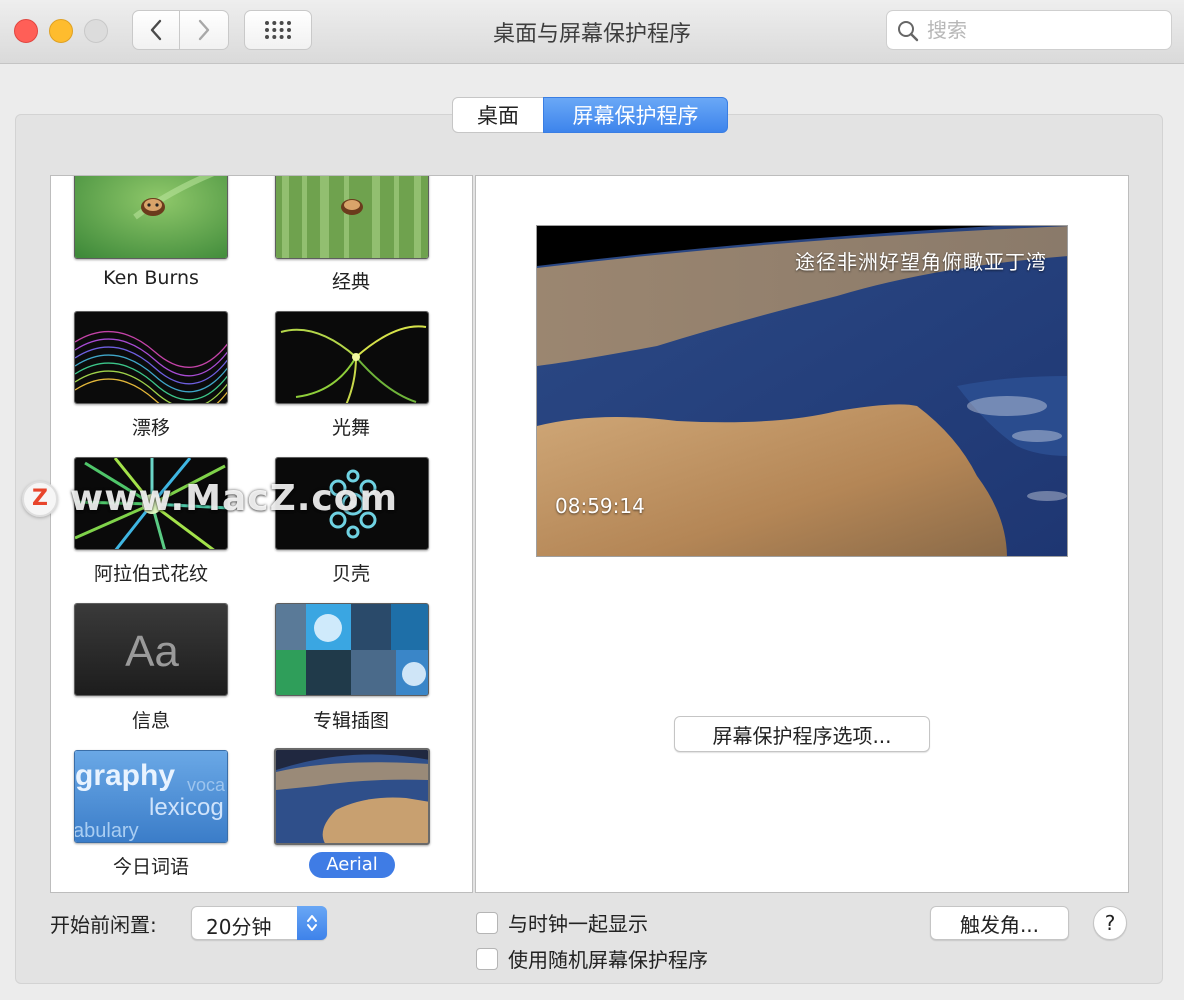 Image resolution: width=1184 pixels, height=1000 pixels. I want to click on random-saver-label: 使用随机屏幕保护程序, so click(608, 960).